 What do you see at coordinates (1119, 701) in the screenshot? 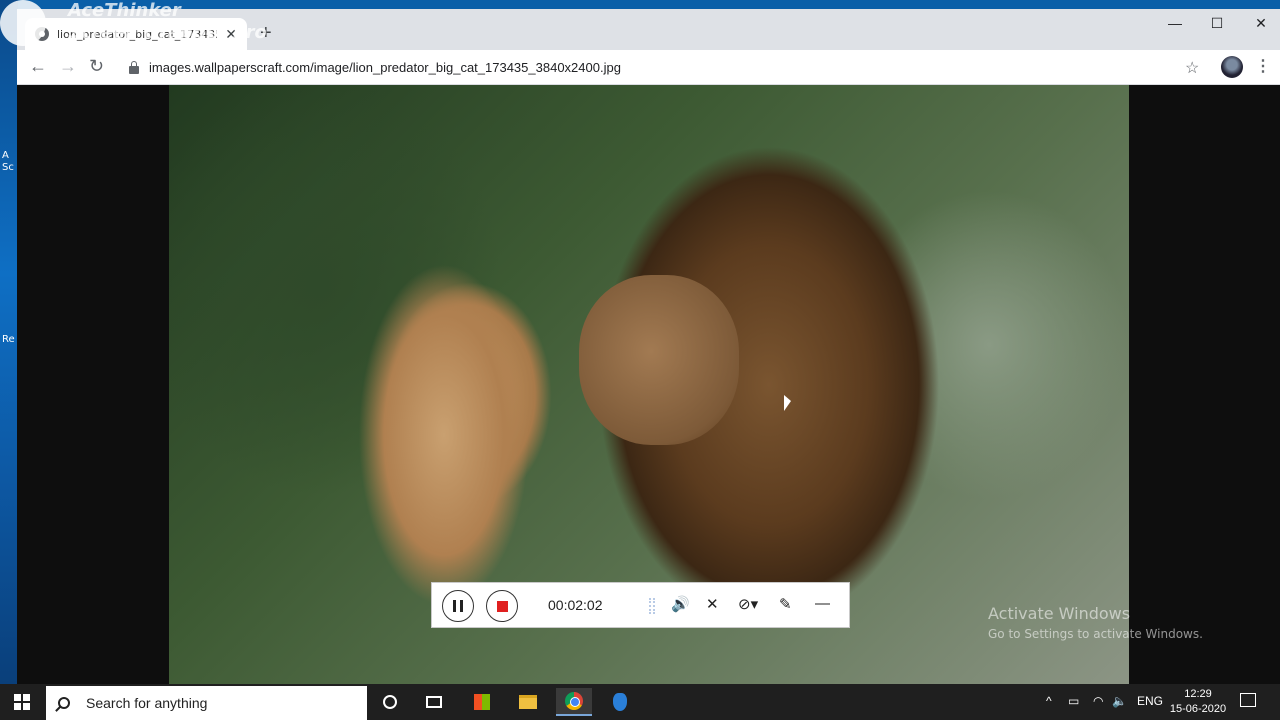
I see `volume-icon: 🔈` at bounding box center [1119, 701].